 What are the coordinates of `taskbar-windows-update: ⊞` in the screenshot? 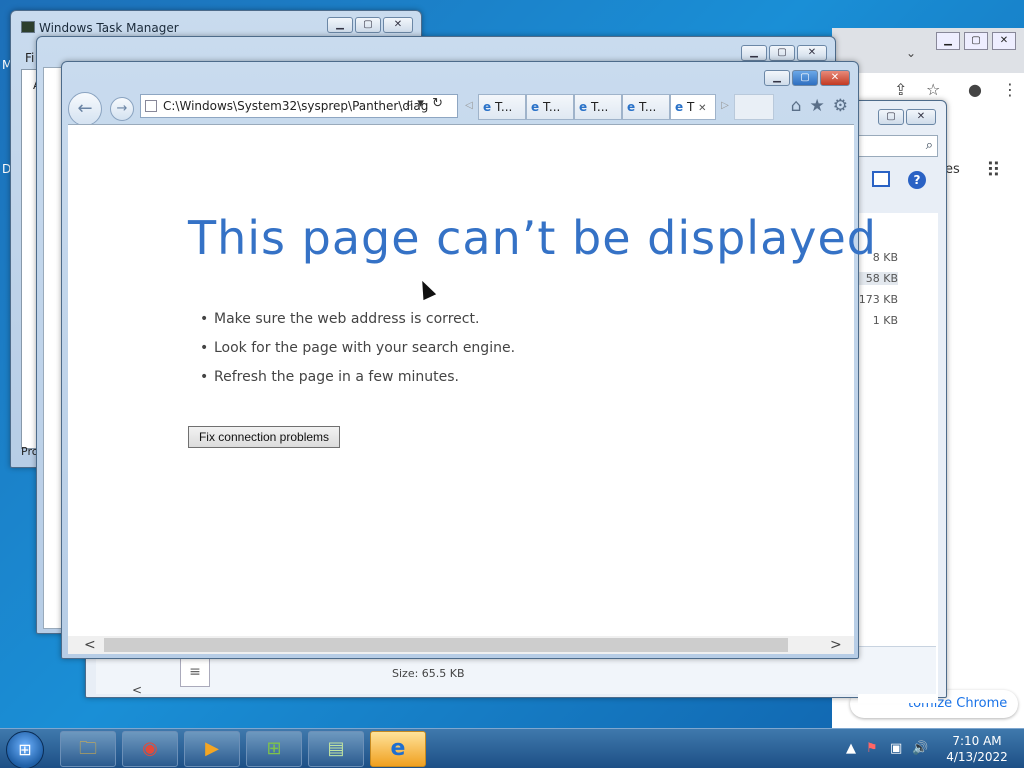 It's located at (274, 749).